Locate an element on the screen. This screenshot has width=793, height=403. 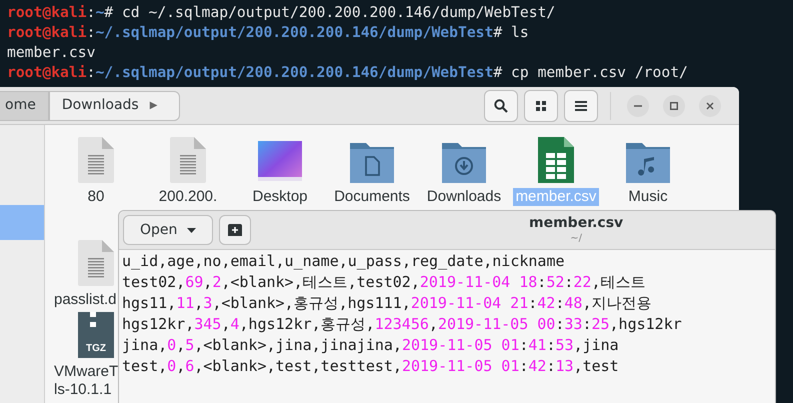
caret-icon is located at coordinates (191, 230).